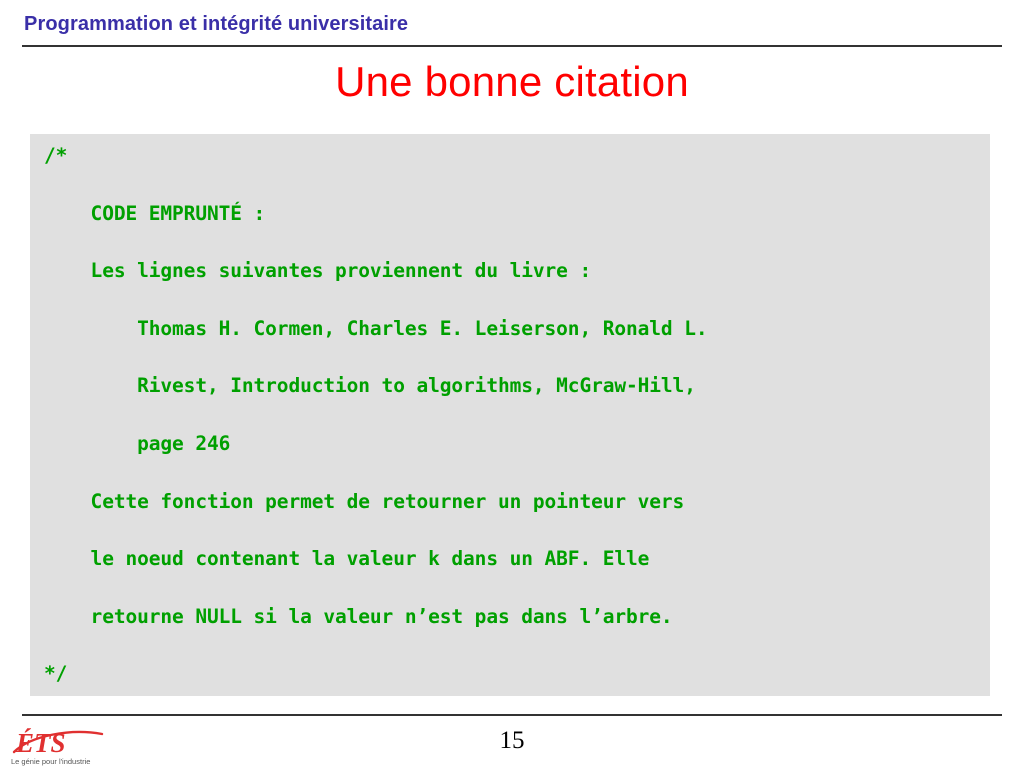  Describe the element at coordinates (56, 155) in the screenshot. I see `code-token-comment: /*` at that location.